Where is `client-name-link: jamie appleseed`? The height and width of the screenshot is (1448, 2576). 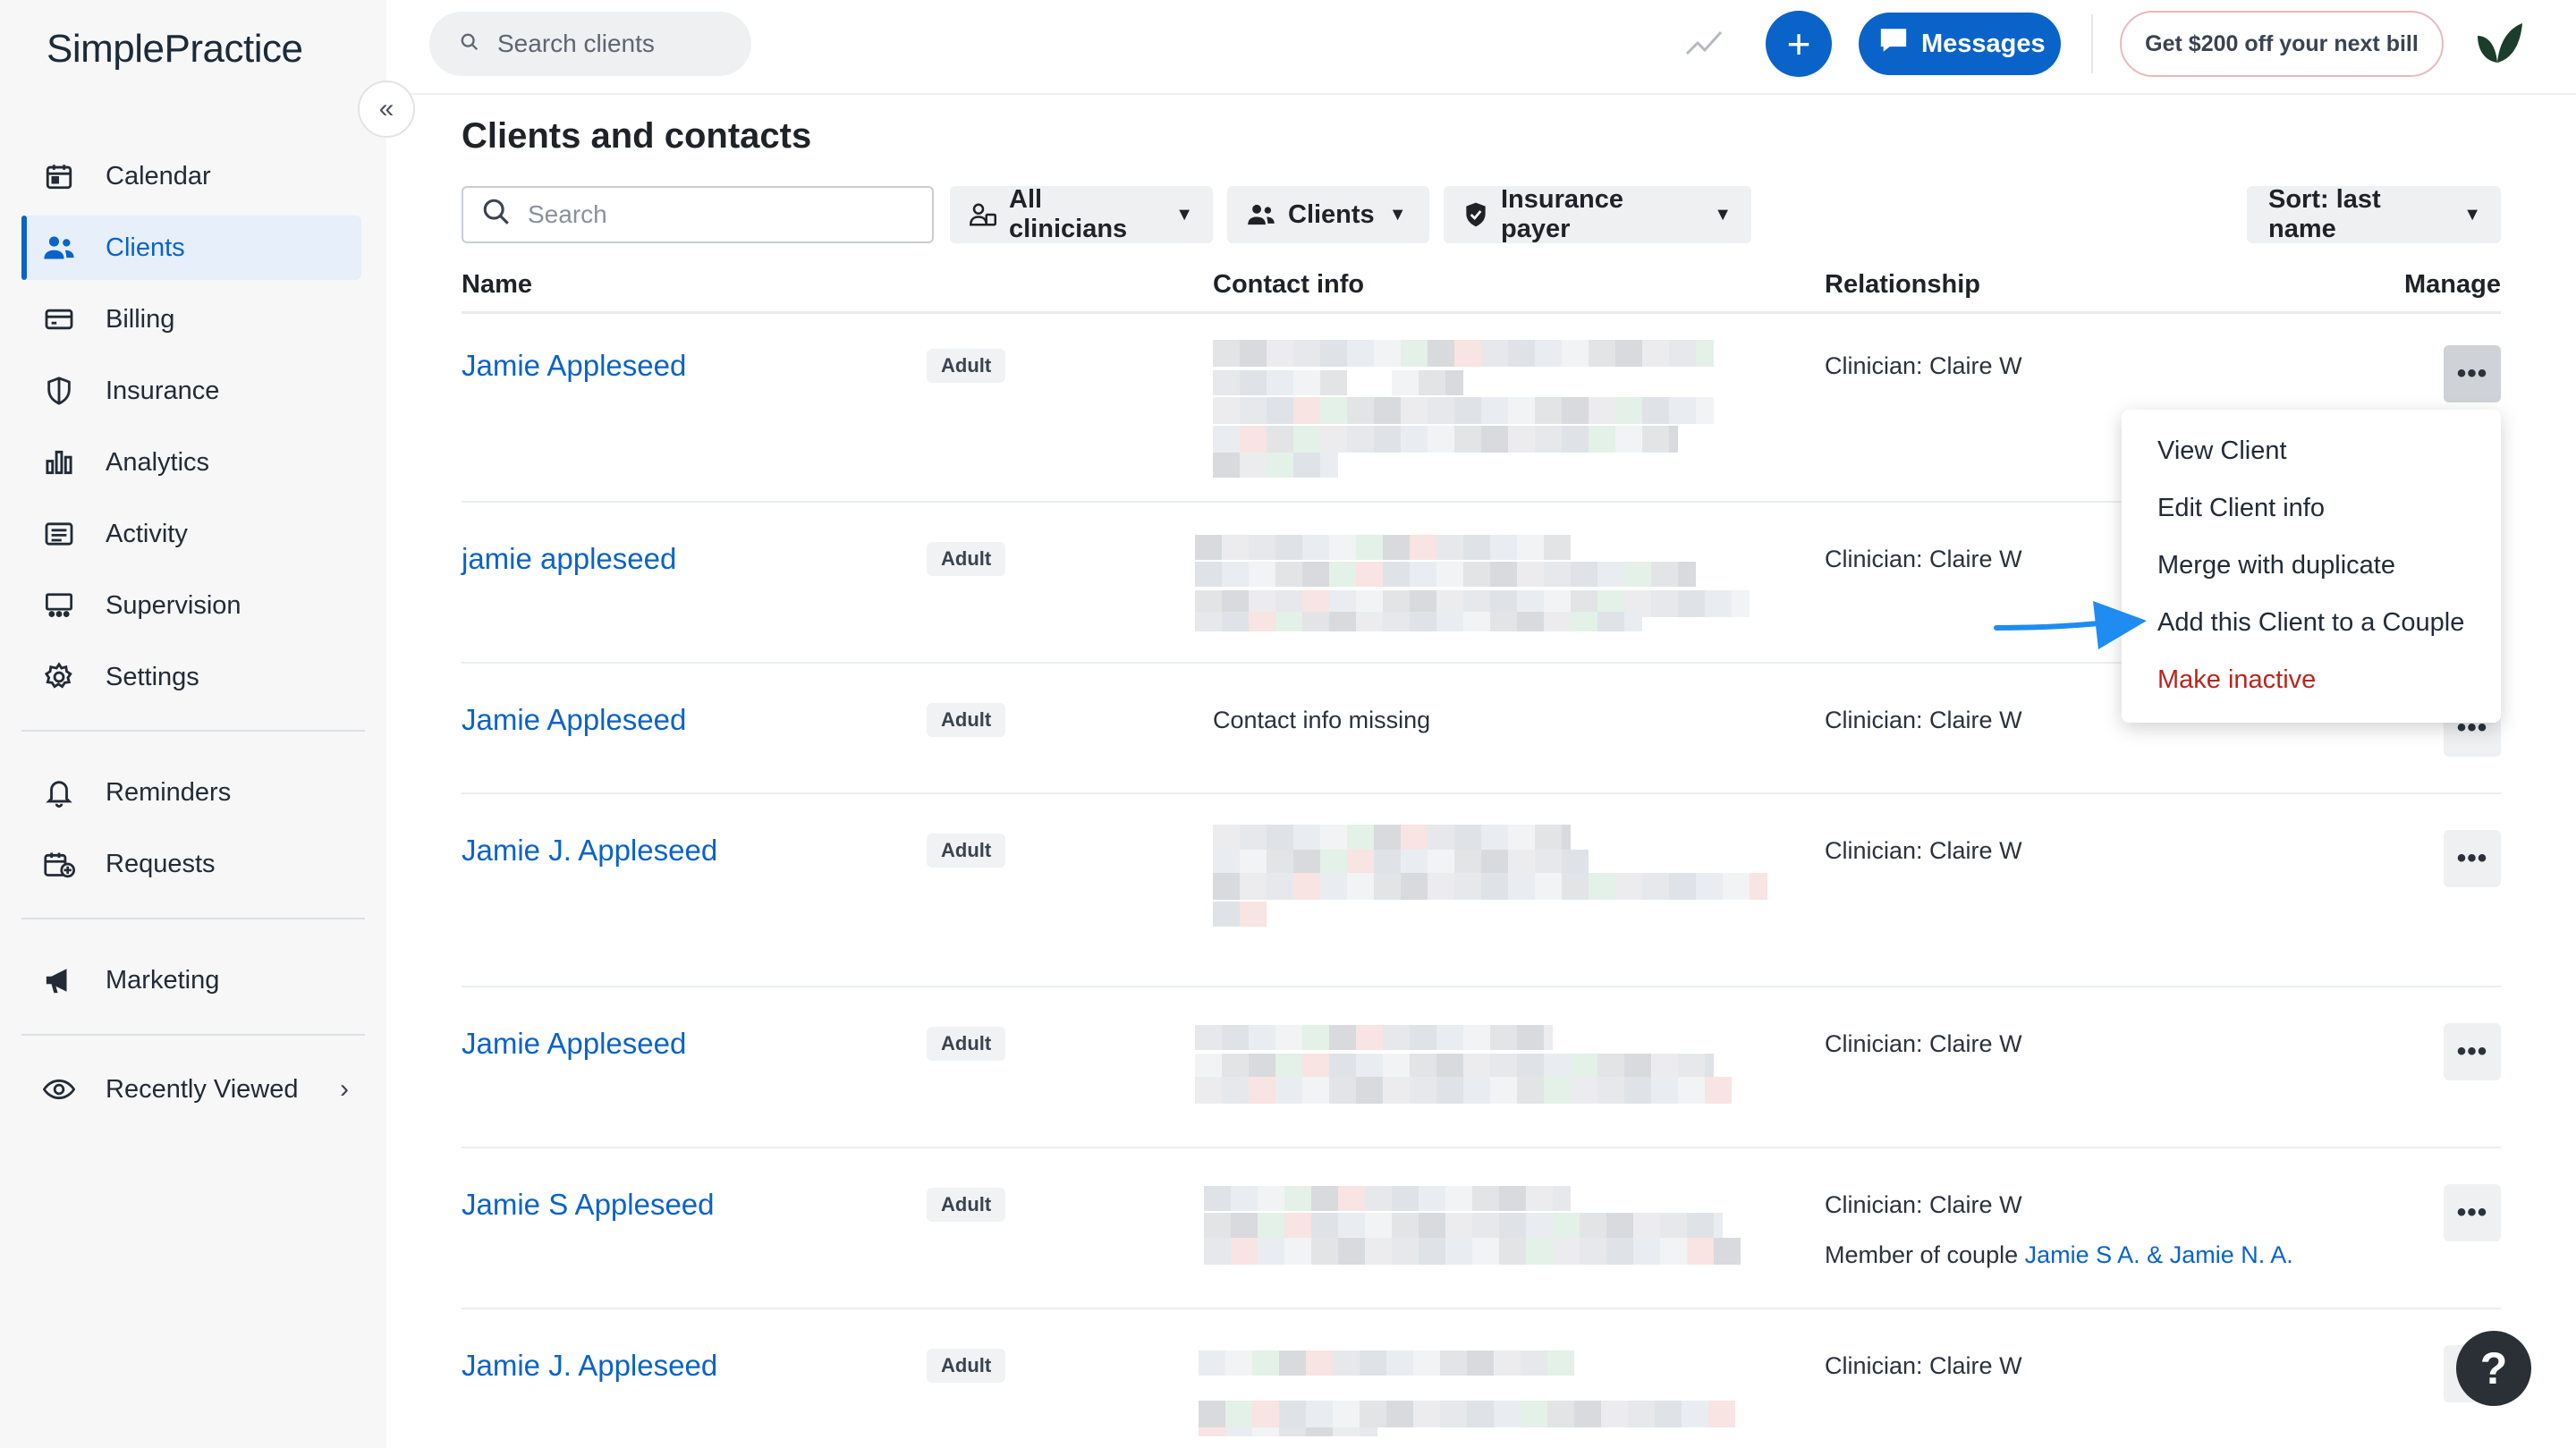 client-name-link: jamie appleseed is located at coordinates (569, 559).